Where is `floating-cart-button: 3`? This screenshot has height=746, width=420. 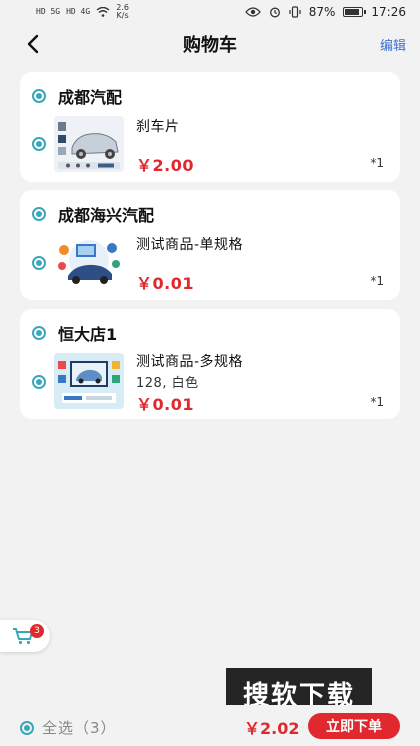
floating-cart-button: 3 is located at coordinates (25, 636).